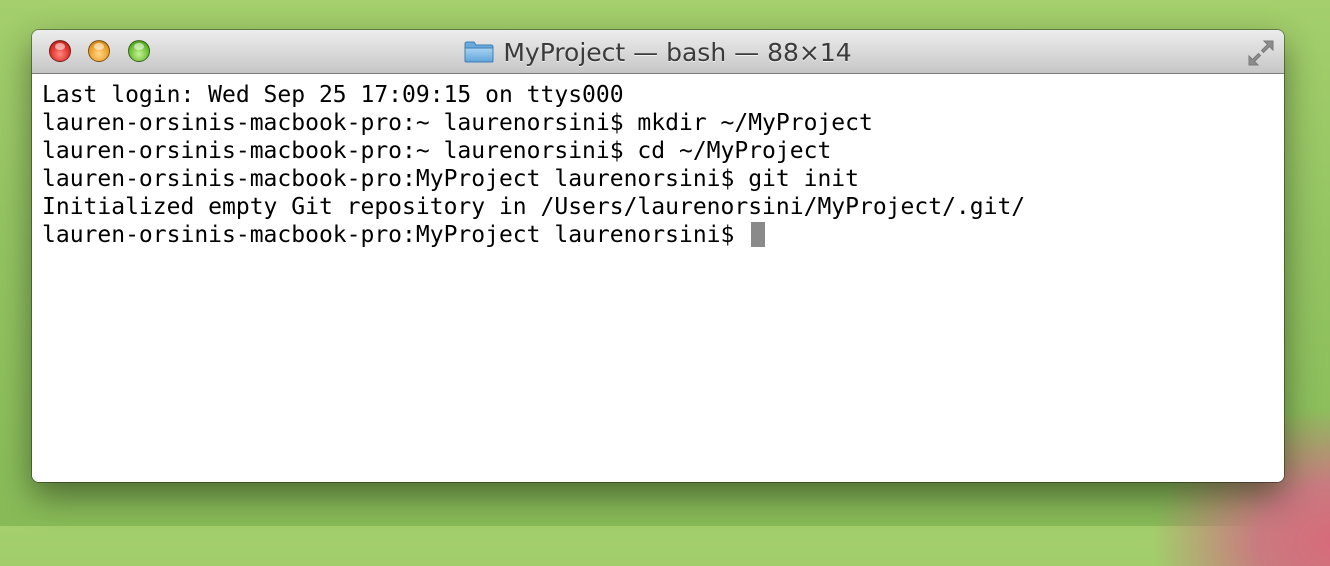 The width and height of the screenshot is (1330, 566). I want to click on title-bar: MyProject — bash — 88×14, so click(658, 52).